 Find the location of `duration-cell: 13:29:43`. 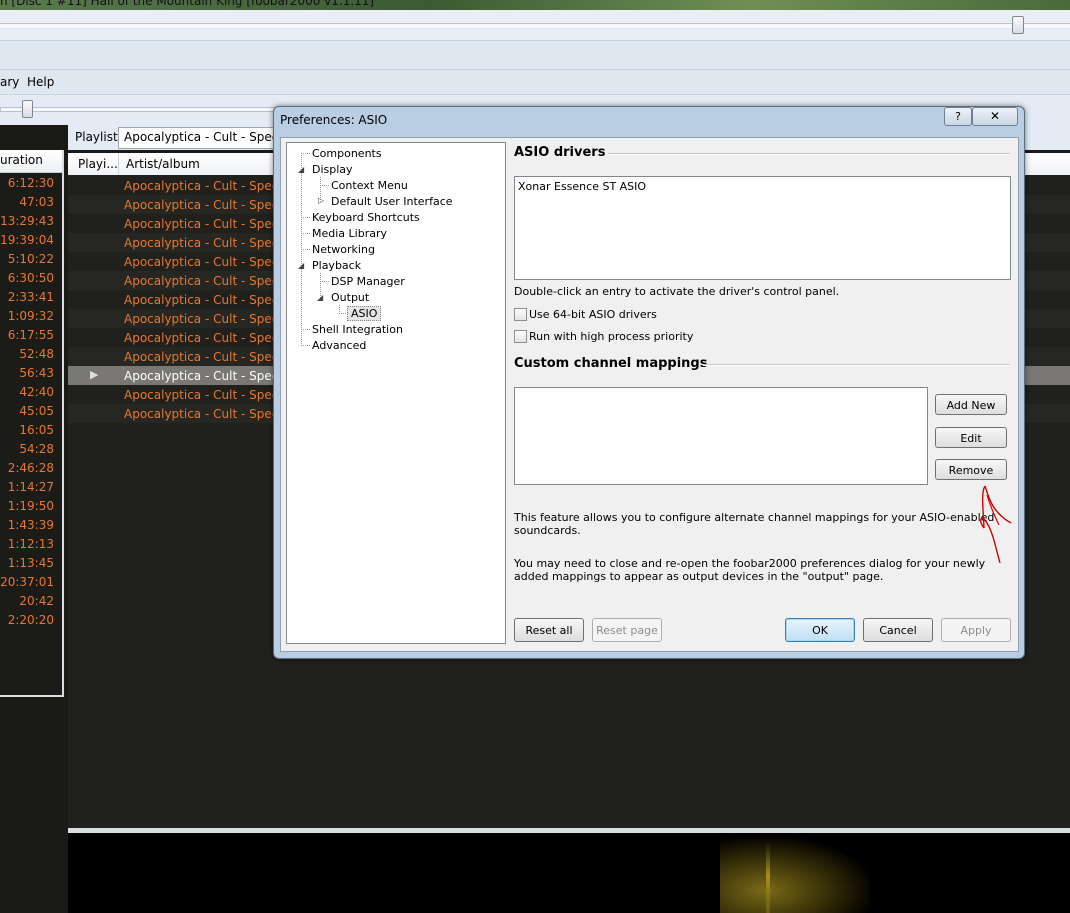

duration-cell: 13:29:43 is located at coordinates (27, 221).